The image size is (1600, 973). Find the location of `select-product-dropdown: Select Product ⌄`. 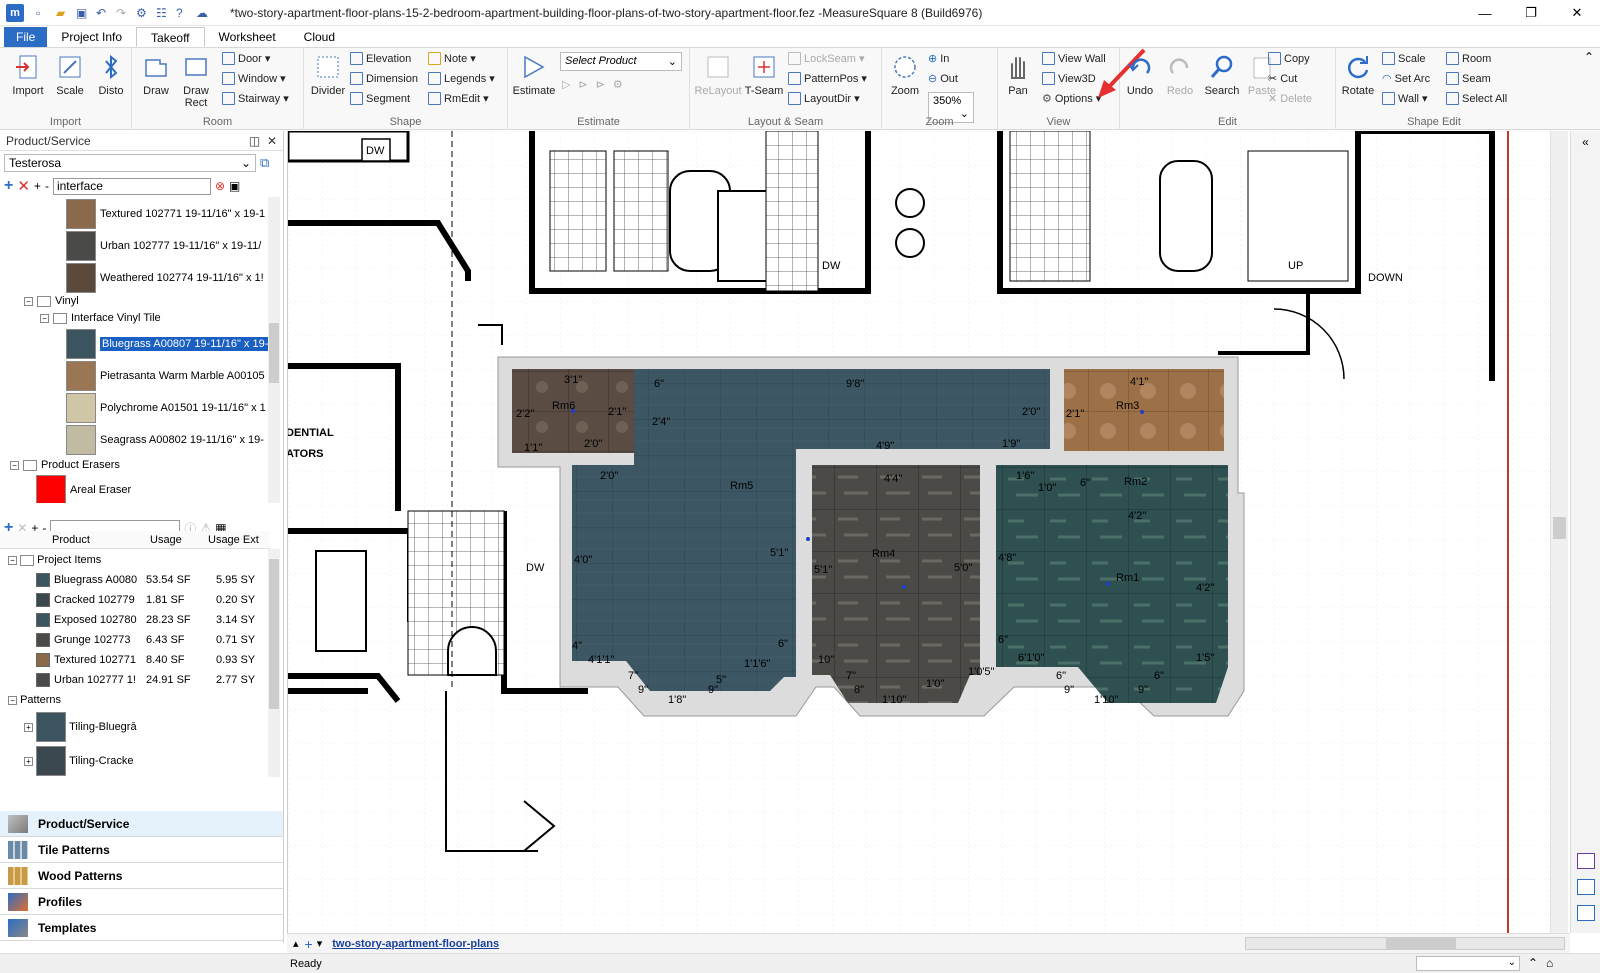

select-product-dropdown: Select Product ⌄ is located at coordinates (621, 61).